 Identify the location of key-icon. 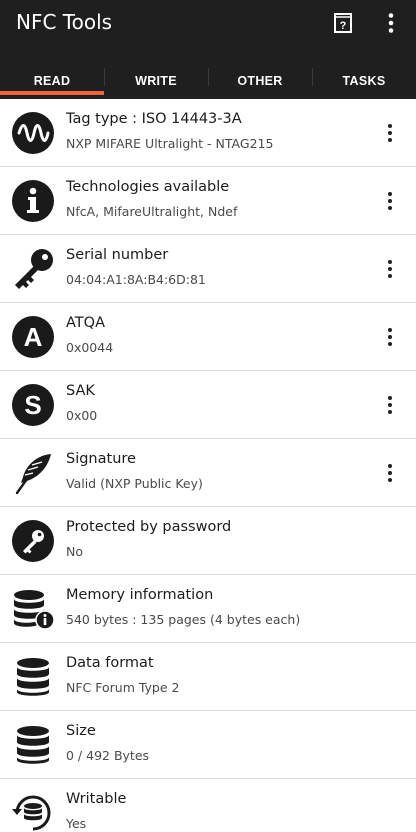
(34, 269).